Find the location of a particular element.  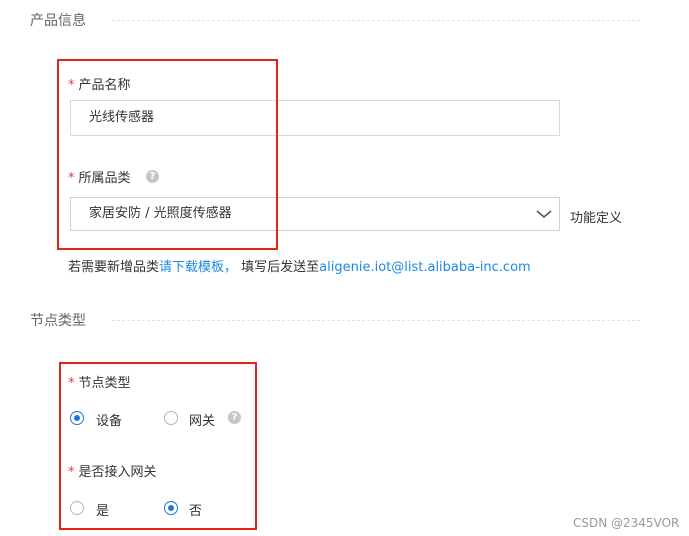

chevron-down-icon is located at coordinates (544, 214).